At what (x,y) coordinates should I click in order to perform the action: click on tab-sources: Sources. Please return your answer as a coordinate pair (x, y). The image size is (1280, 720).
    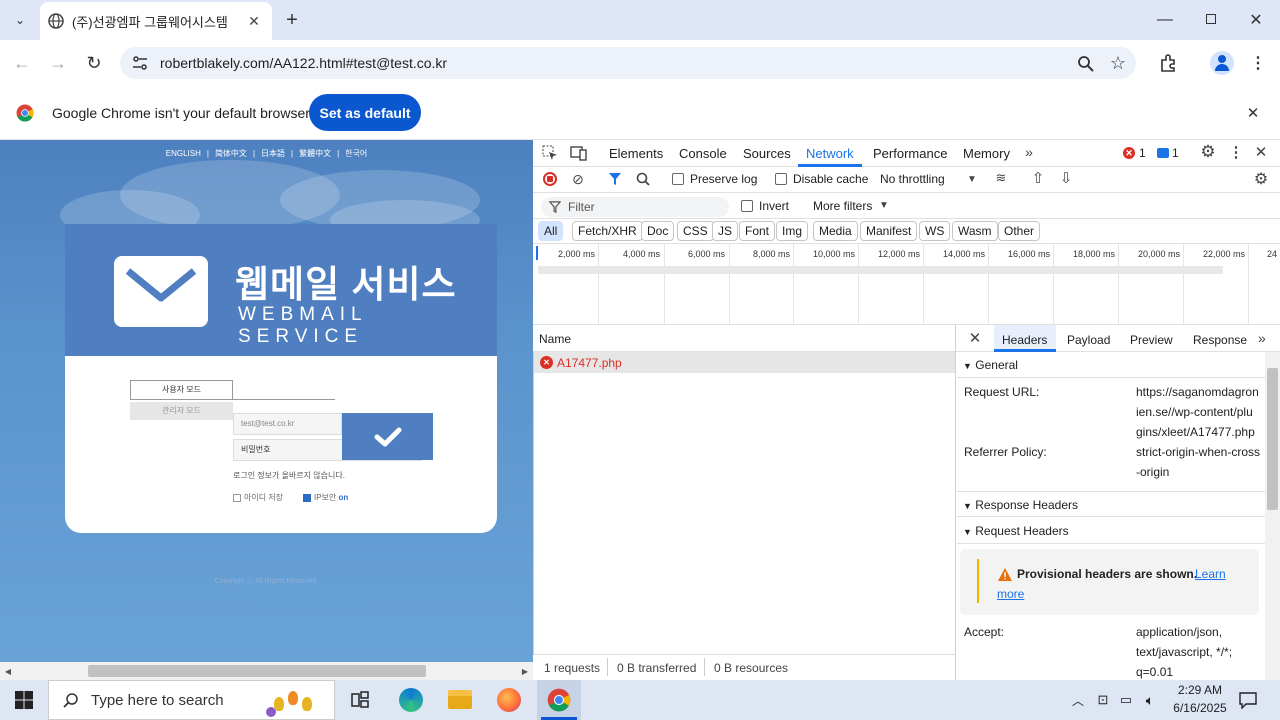
    Looking at the image, I should click on (767, 153).